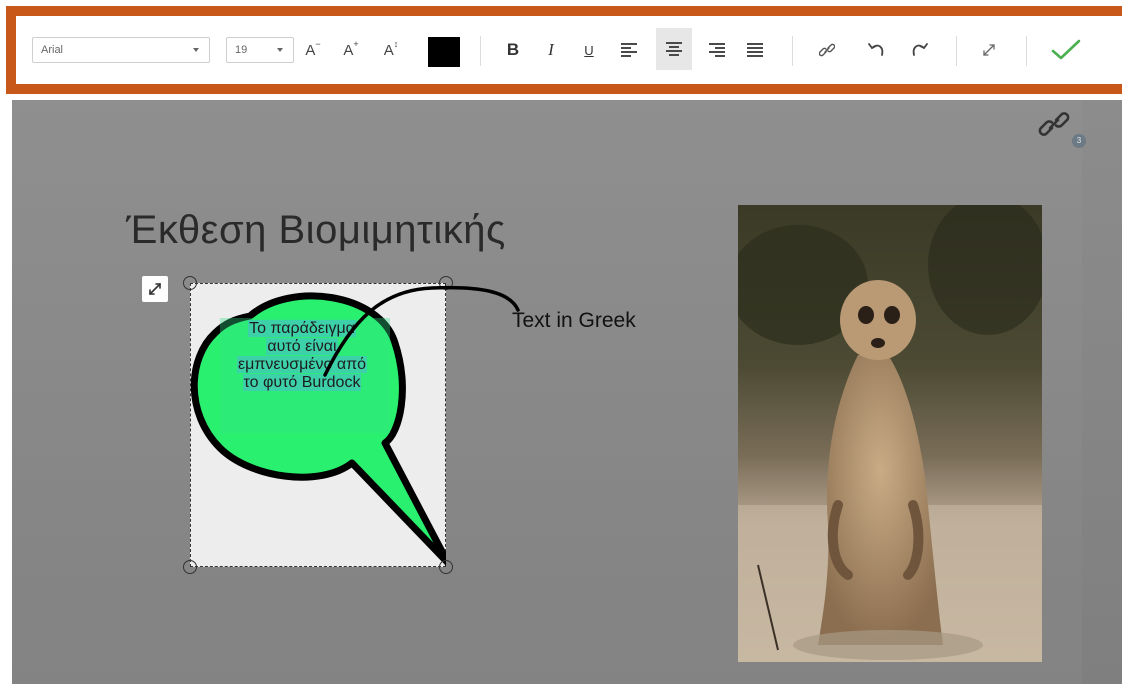 The height and width of the screenshot is (684, 1122). I want to click on redo-icon, so click(920, 49).